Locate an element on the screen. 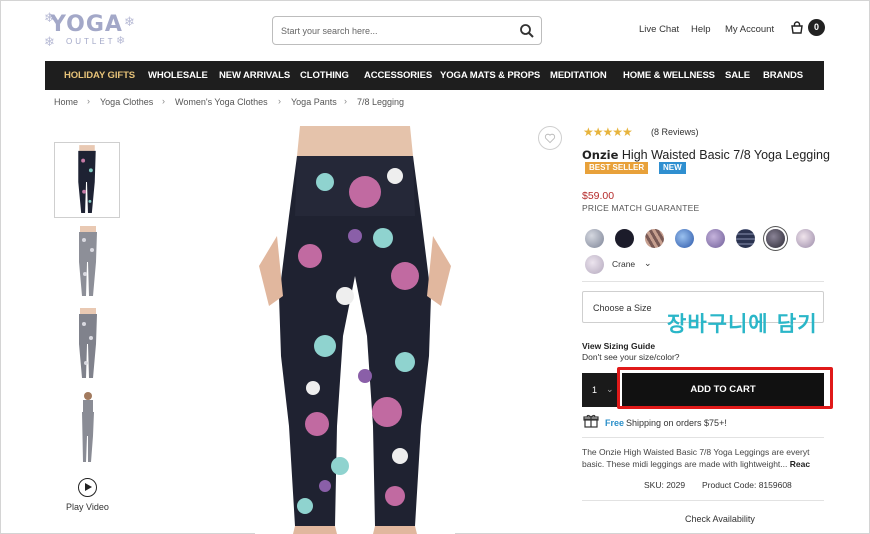  heart-icon is located at coordinates (550, 138).